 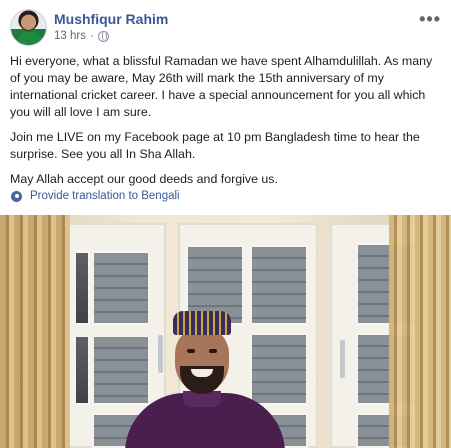 What do you see at coordinates (420, 331) in the screenshot?
I see `curtain-right` at bounding box center [420, 331].